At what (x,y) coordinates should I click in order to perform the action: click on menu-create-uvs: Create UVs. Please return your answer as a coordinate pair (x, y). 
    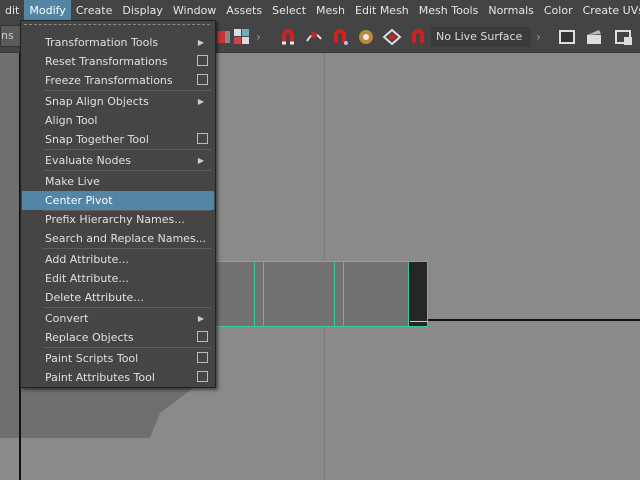
    Looking at the image, I should click on (609, 11).